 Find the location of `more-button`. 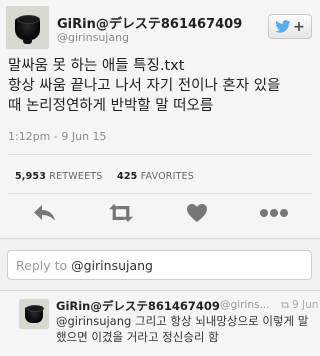

more-button is located at coordinates (274, 213).